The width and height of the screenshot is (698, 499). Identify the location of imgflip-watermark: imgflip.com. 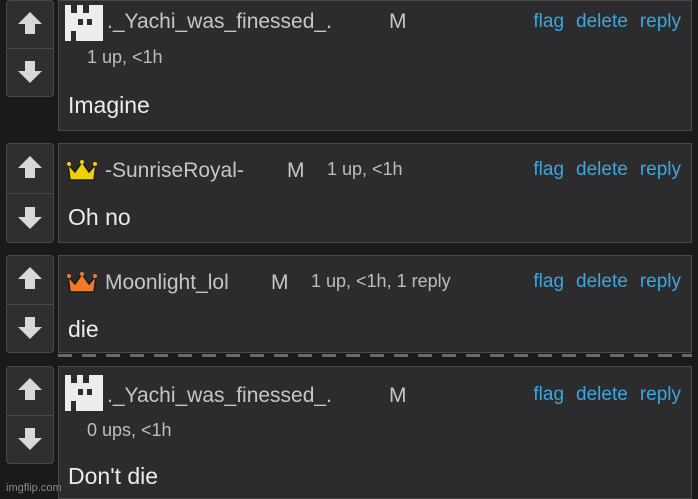
(34, 488).